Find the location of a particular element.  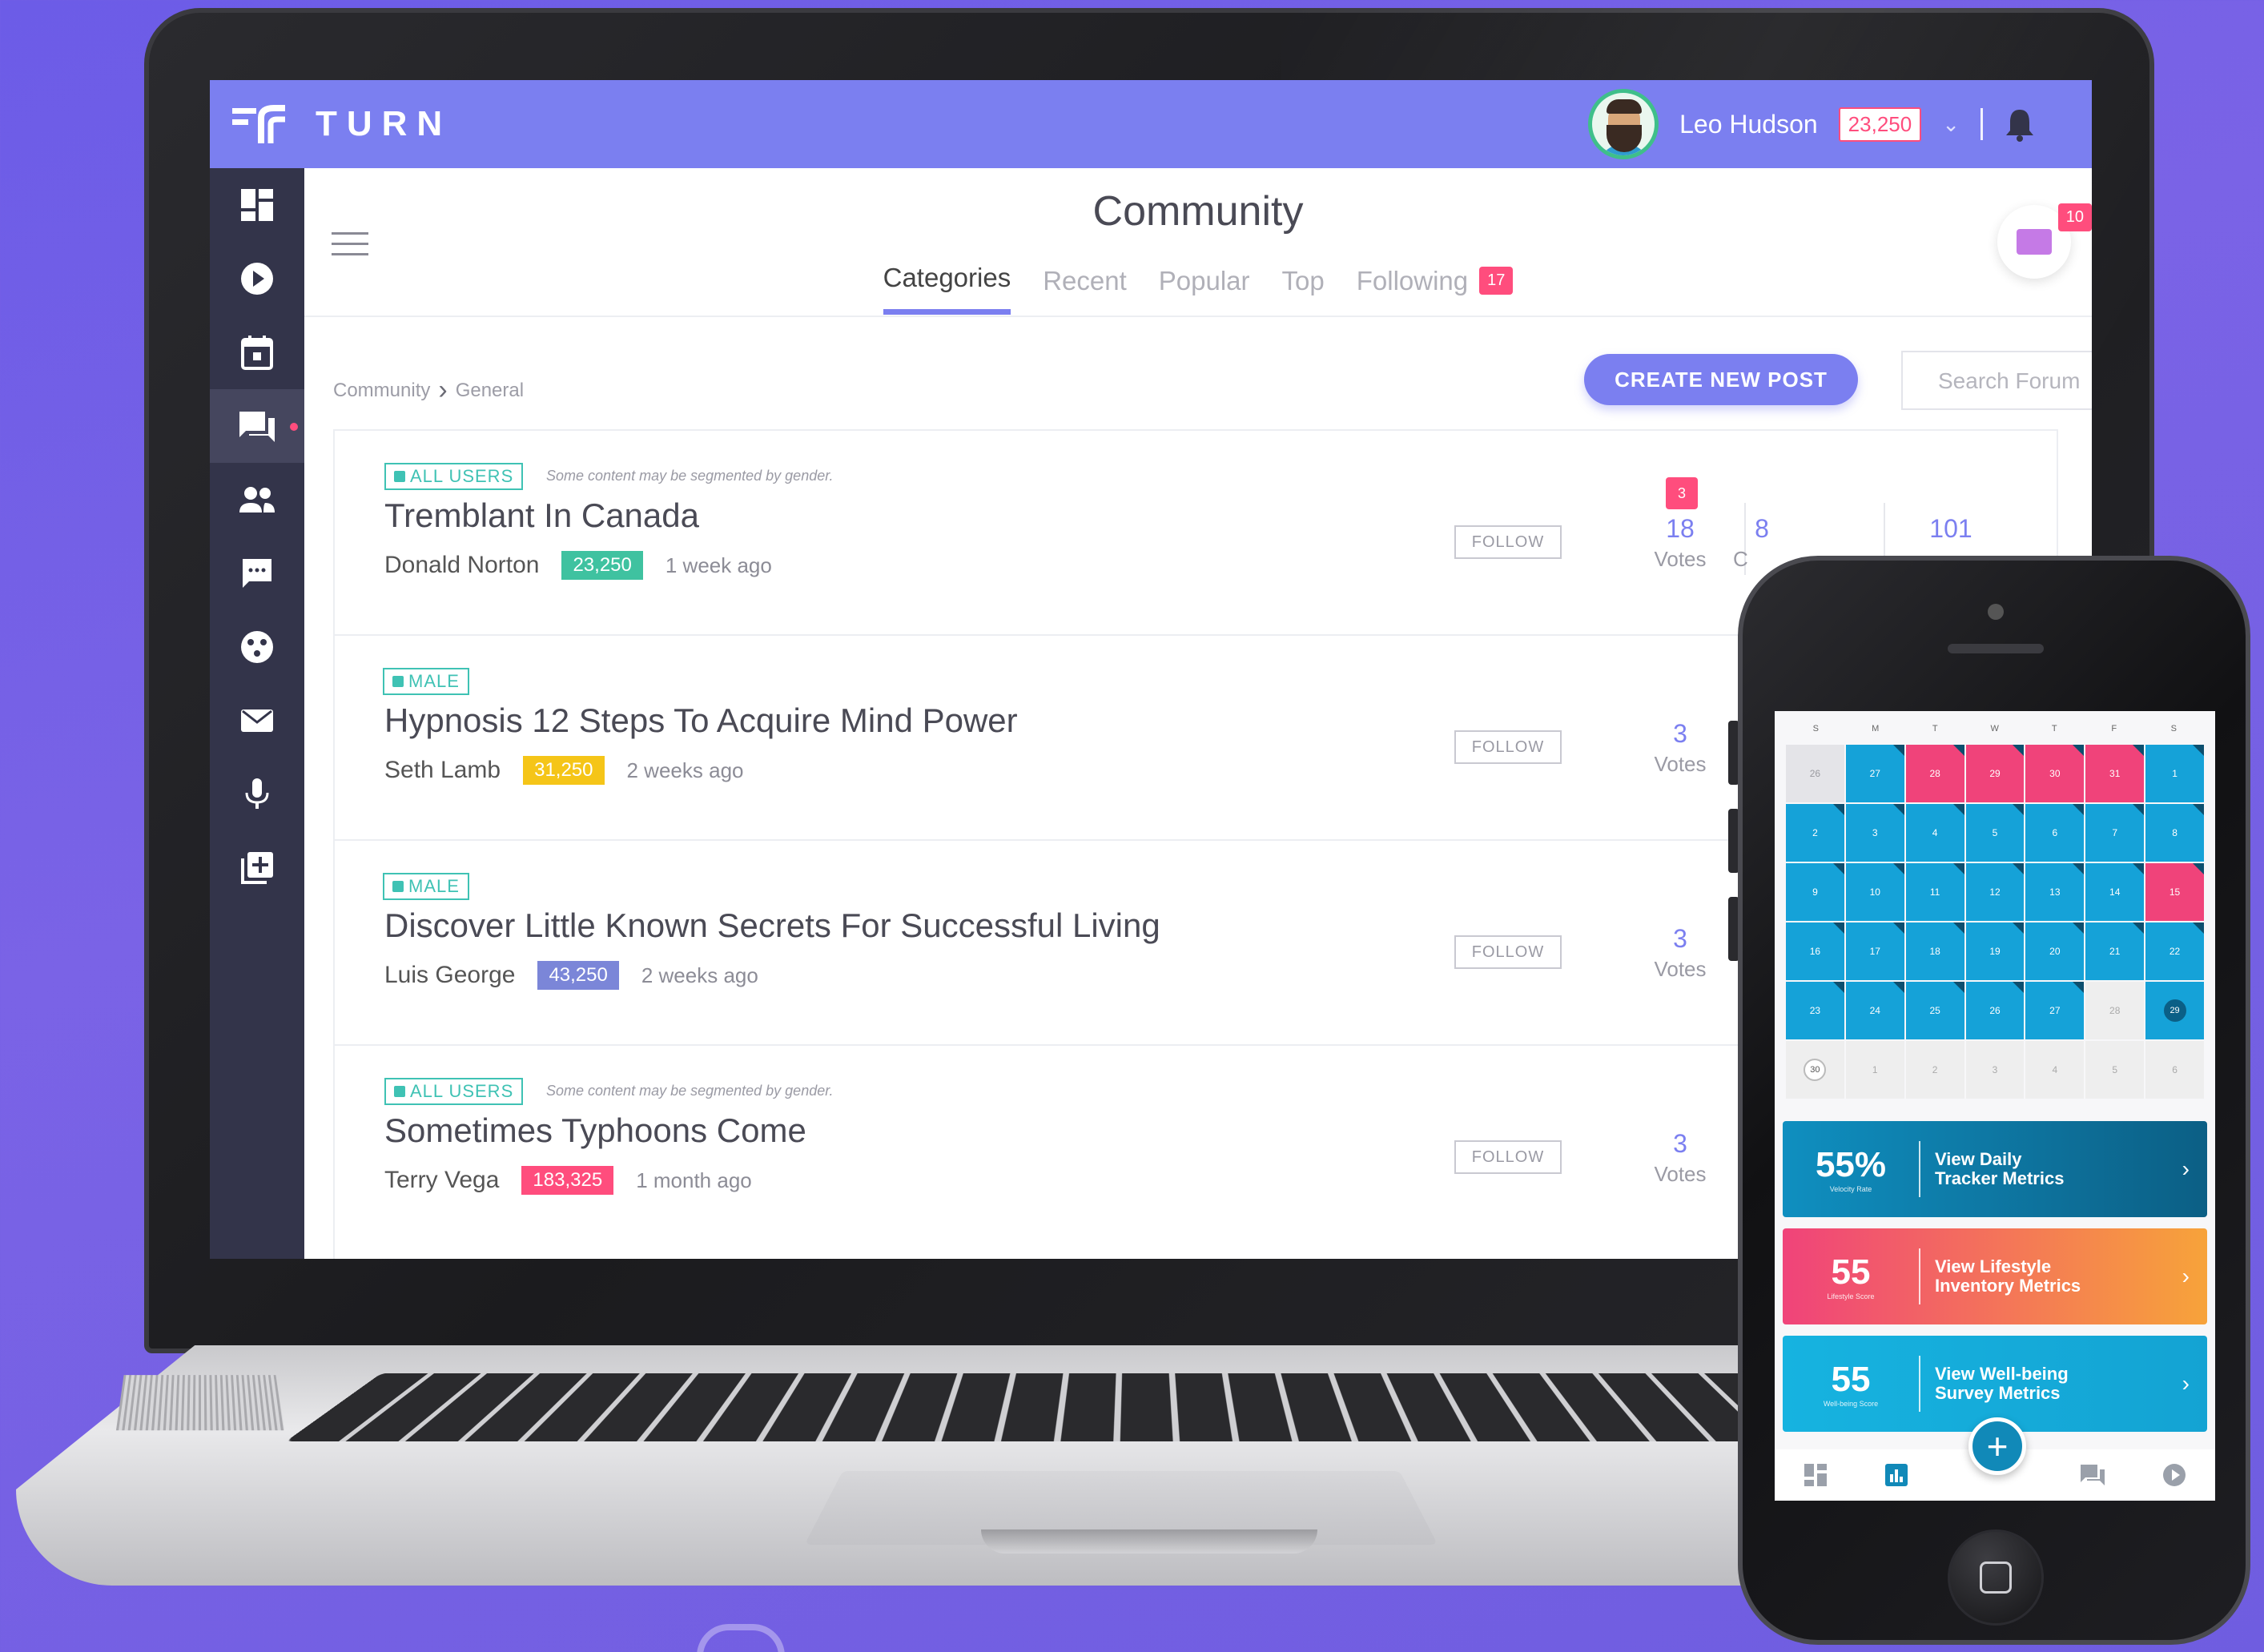

calendar-day: 11 is located at coordinates (1934, 892).